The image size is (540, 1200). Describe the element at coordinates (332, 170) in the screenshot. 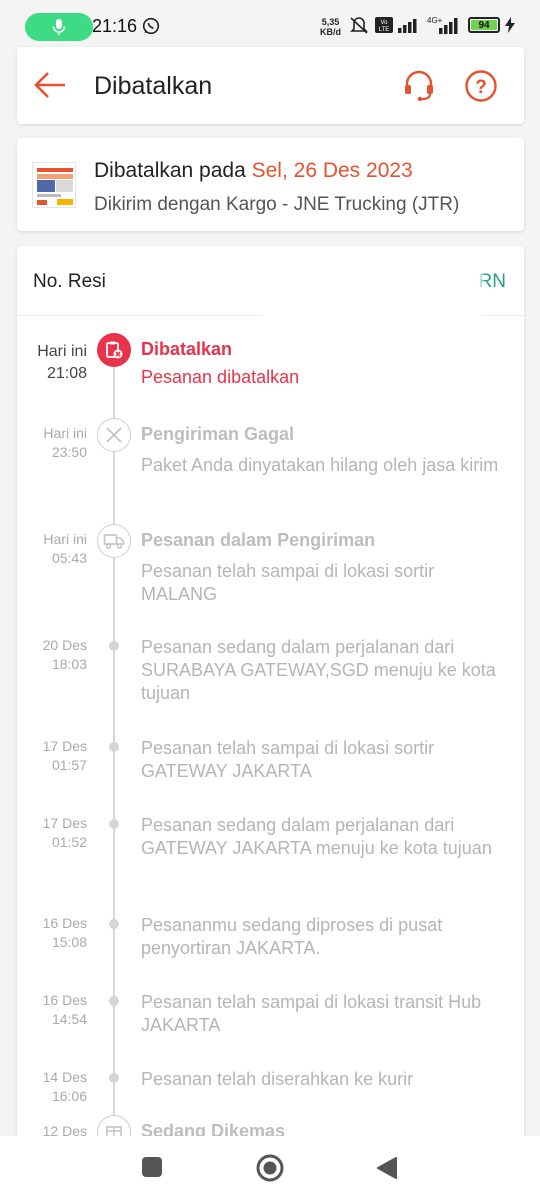

I see `cancelled-date: Sel, 26 Des 2023` at that location.